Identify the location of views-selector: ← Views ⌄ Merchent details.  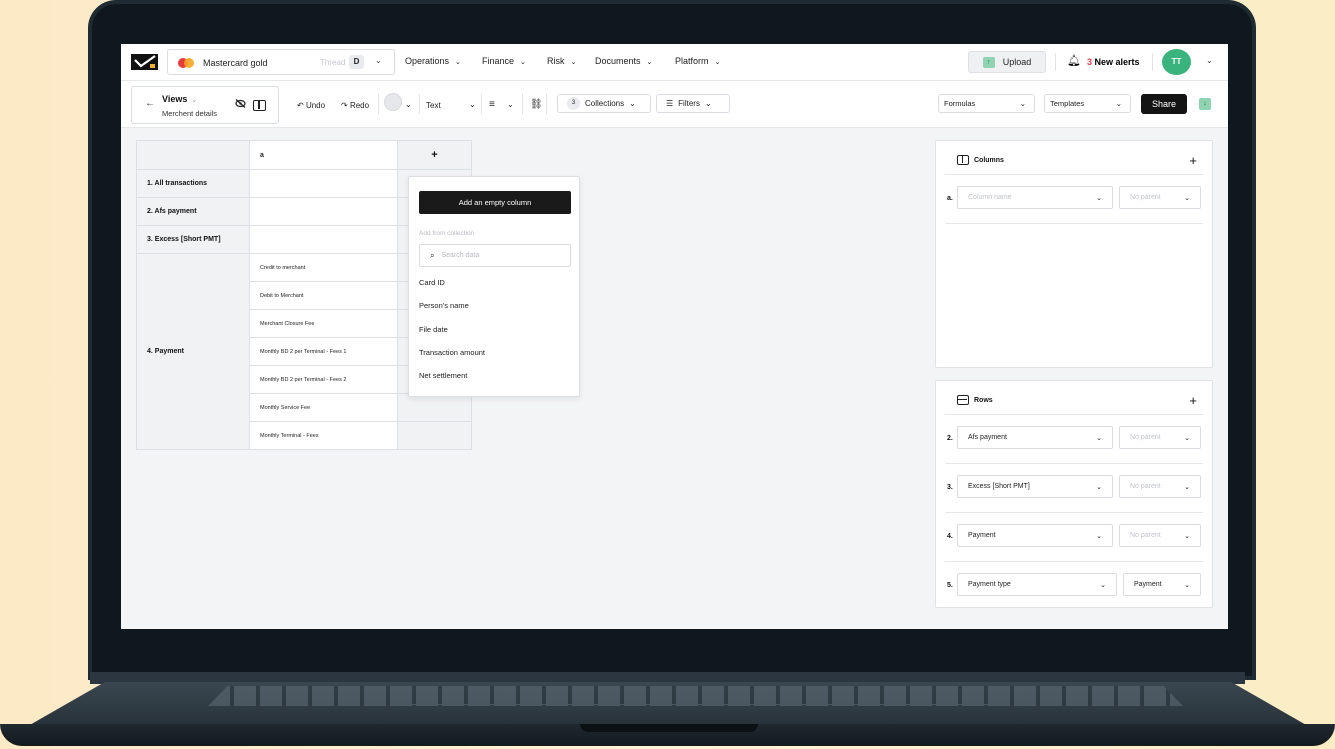
(205, 105).